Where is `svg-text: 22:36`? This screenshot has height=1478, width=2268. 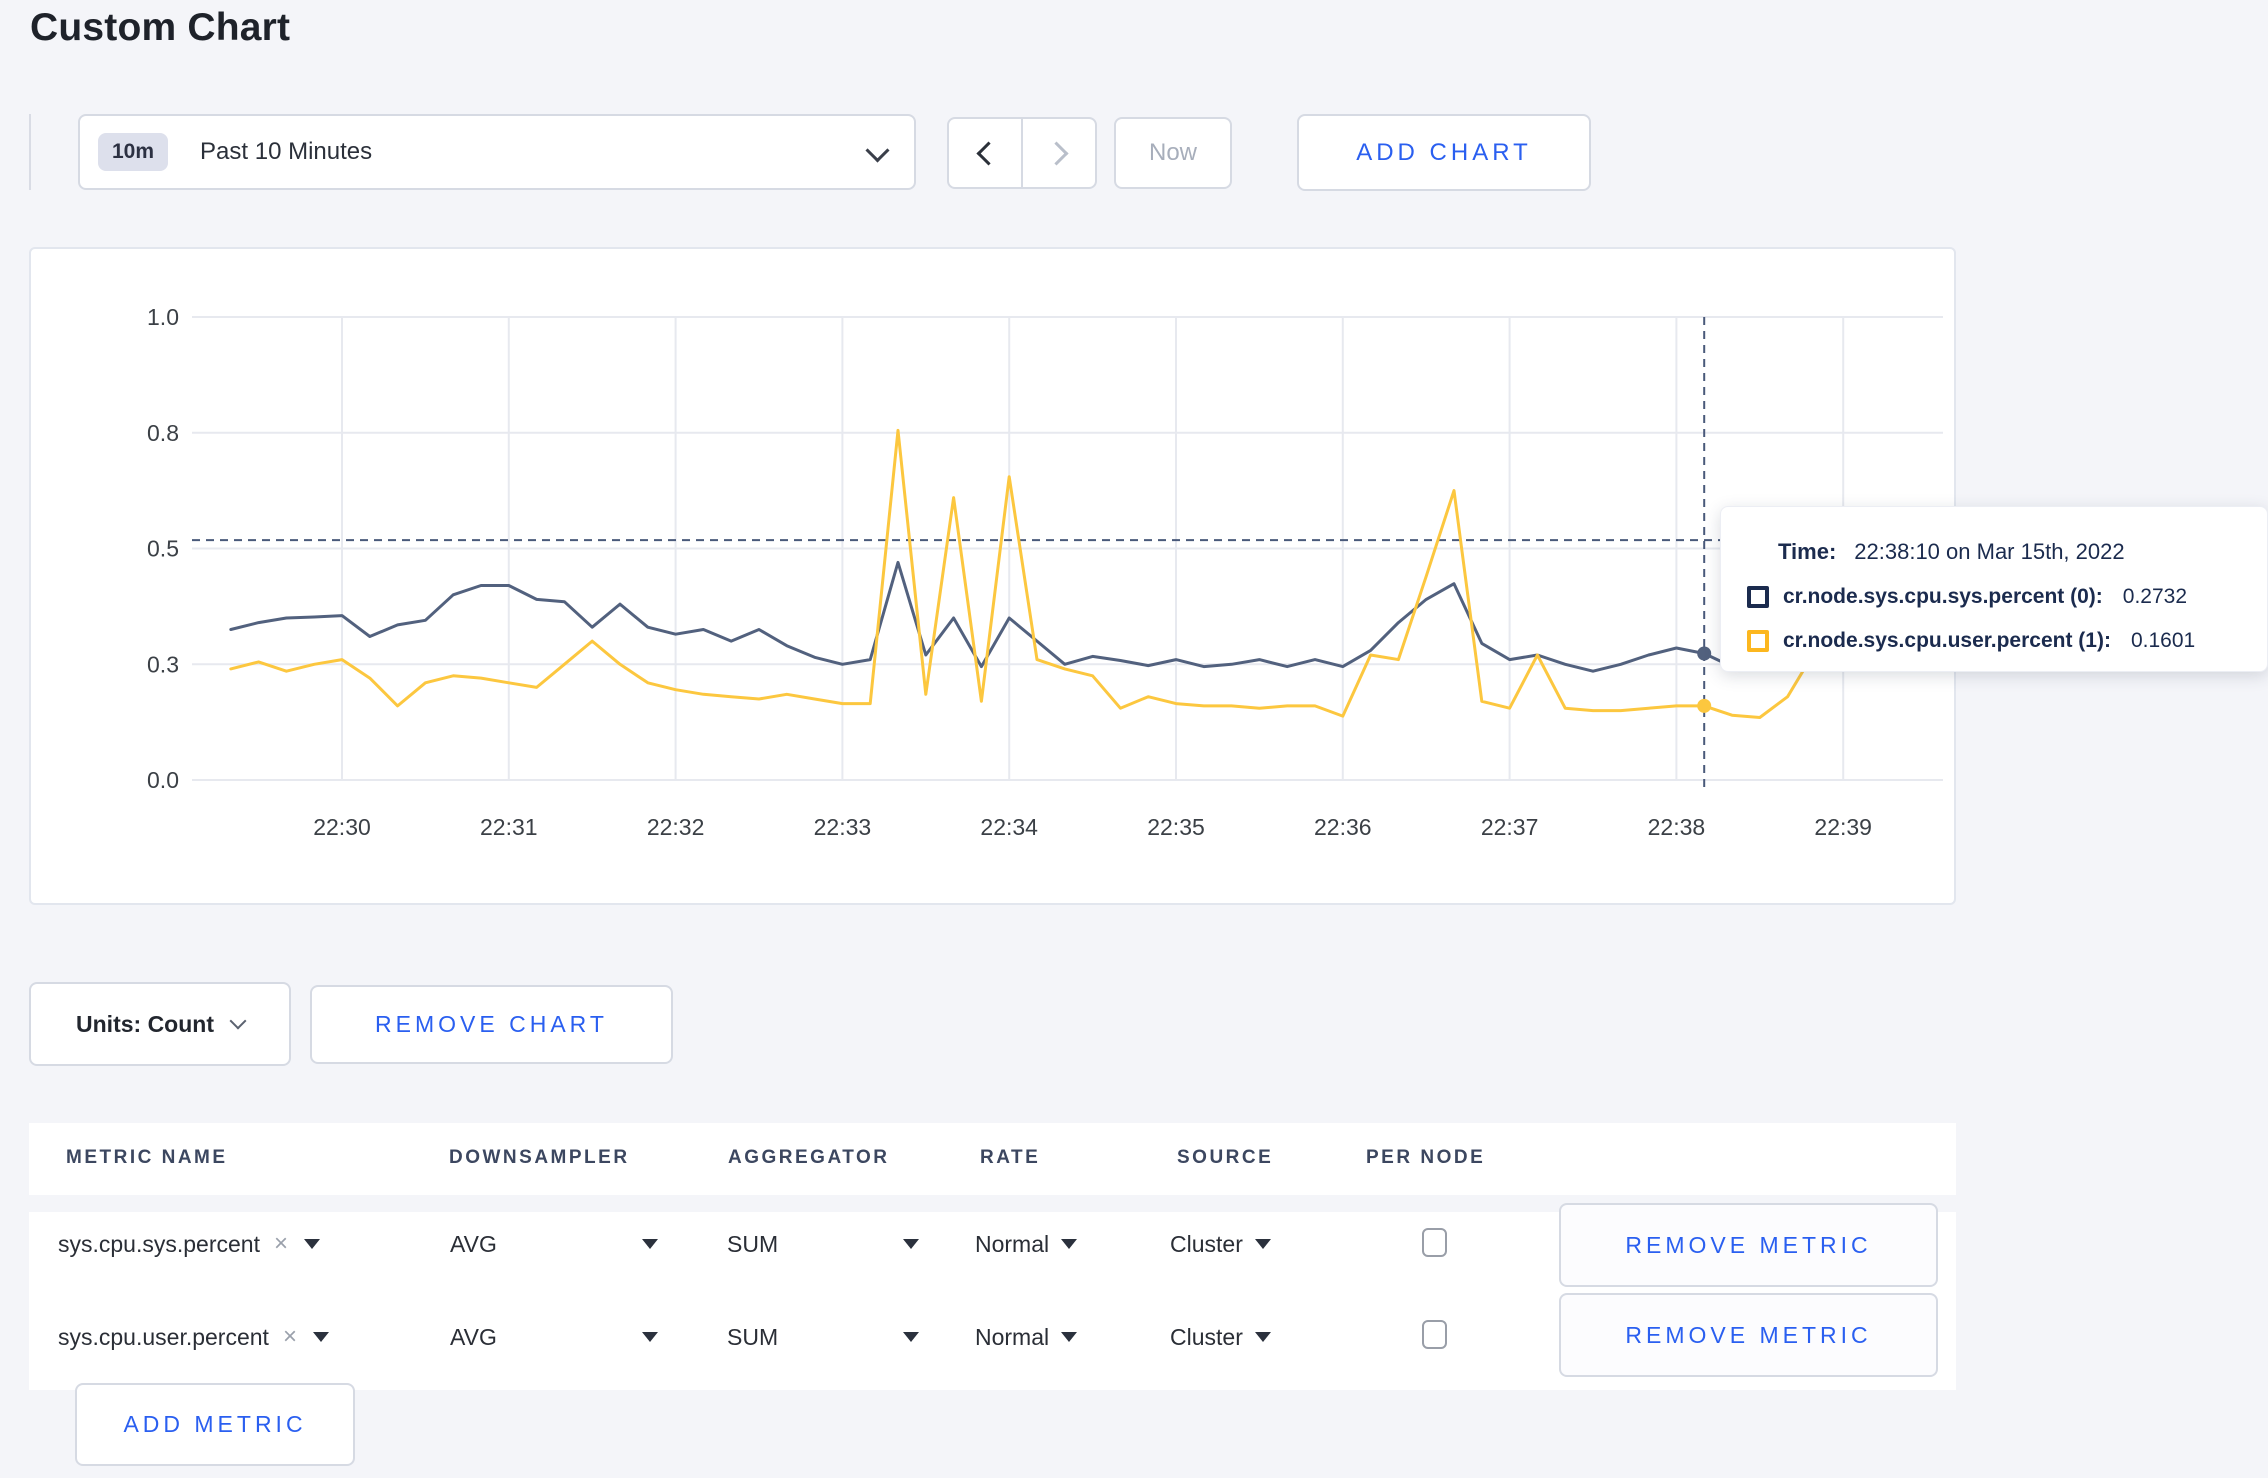
svg-text: 22:36 is located at coordinates (1343, 827).